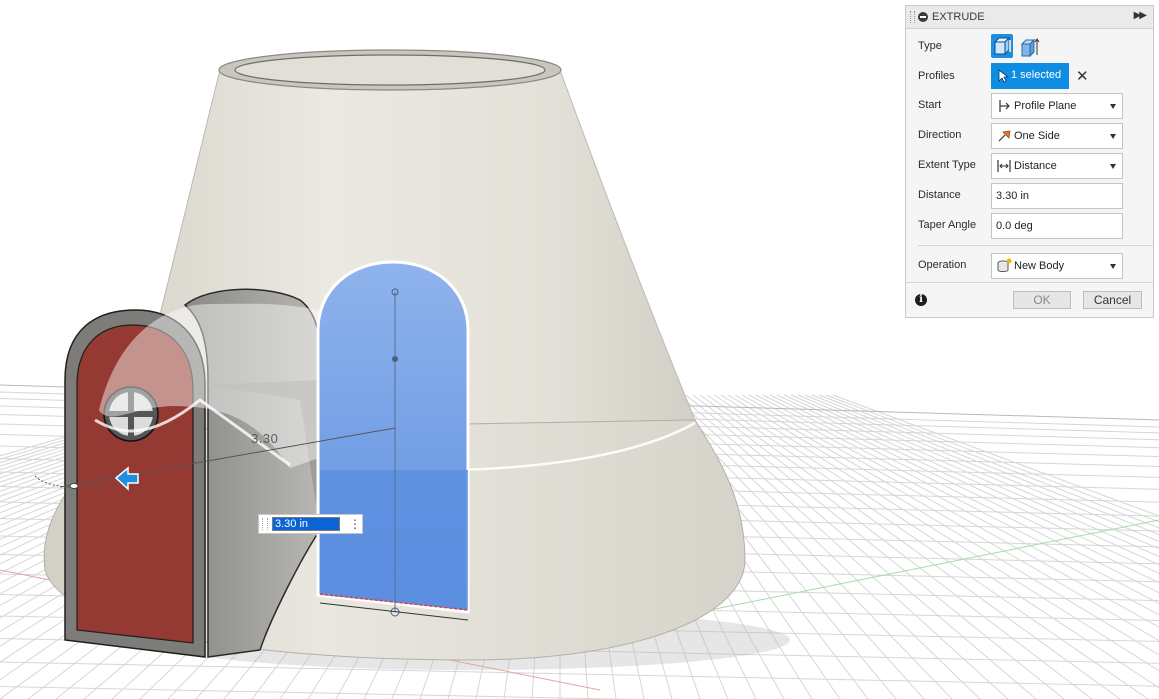  I want to click on operation-value: New Body, so click(1039, 266).